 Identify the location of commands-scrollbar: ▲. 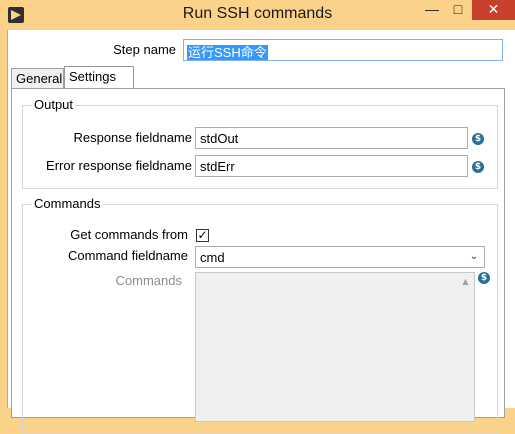
(465, 347).